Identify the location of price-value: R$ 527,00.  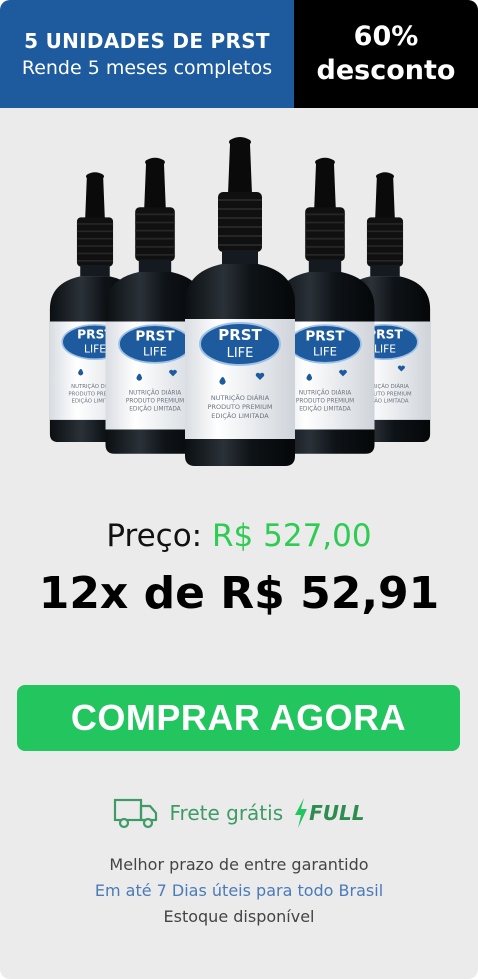
(292, 536).